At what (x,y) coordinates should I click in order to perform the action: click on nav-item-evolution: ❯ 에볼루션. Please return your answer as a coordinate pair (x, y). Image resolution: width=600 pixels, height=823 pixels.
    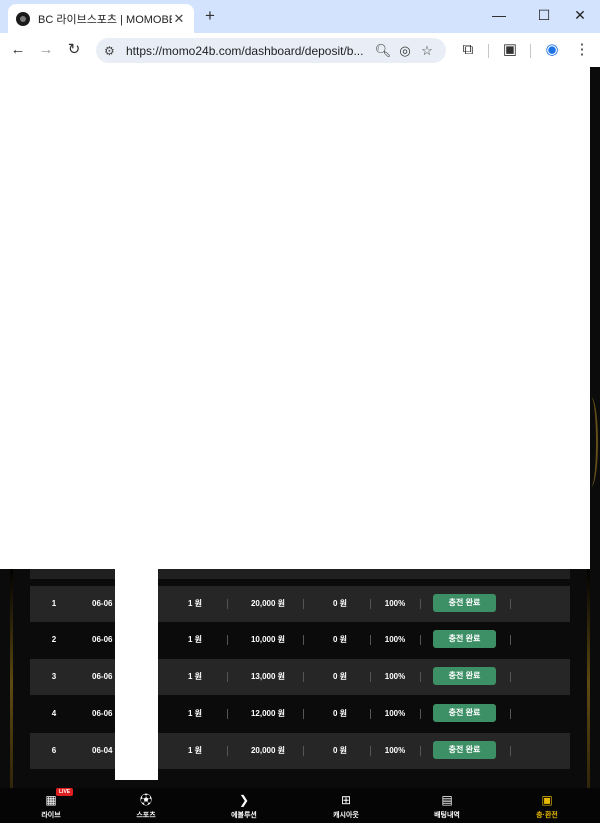
    Looking at the image, I should click on (244, 805).